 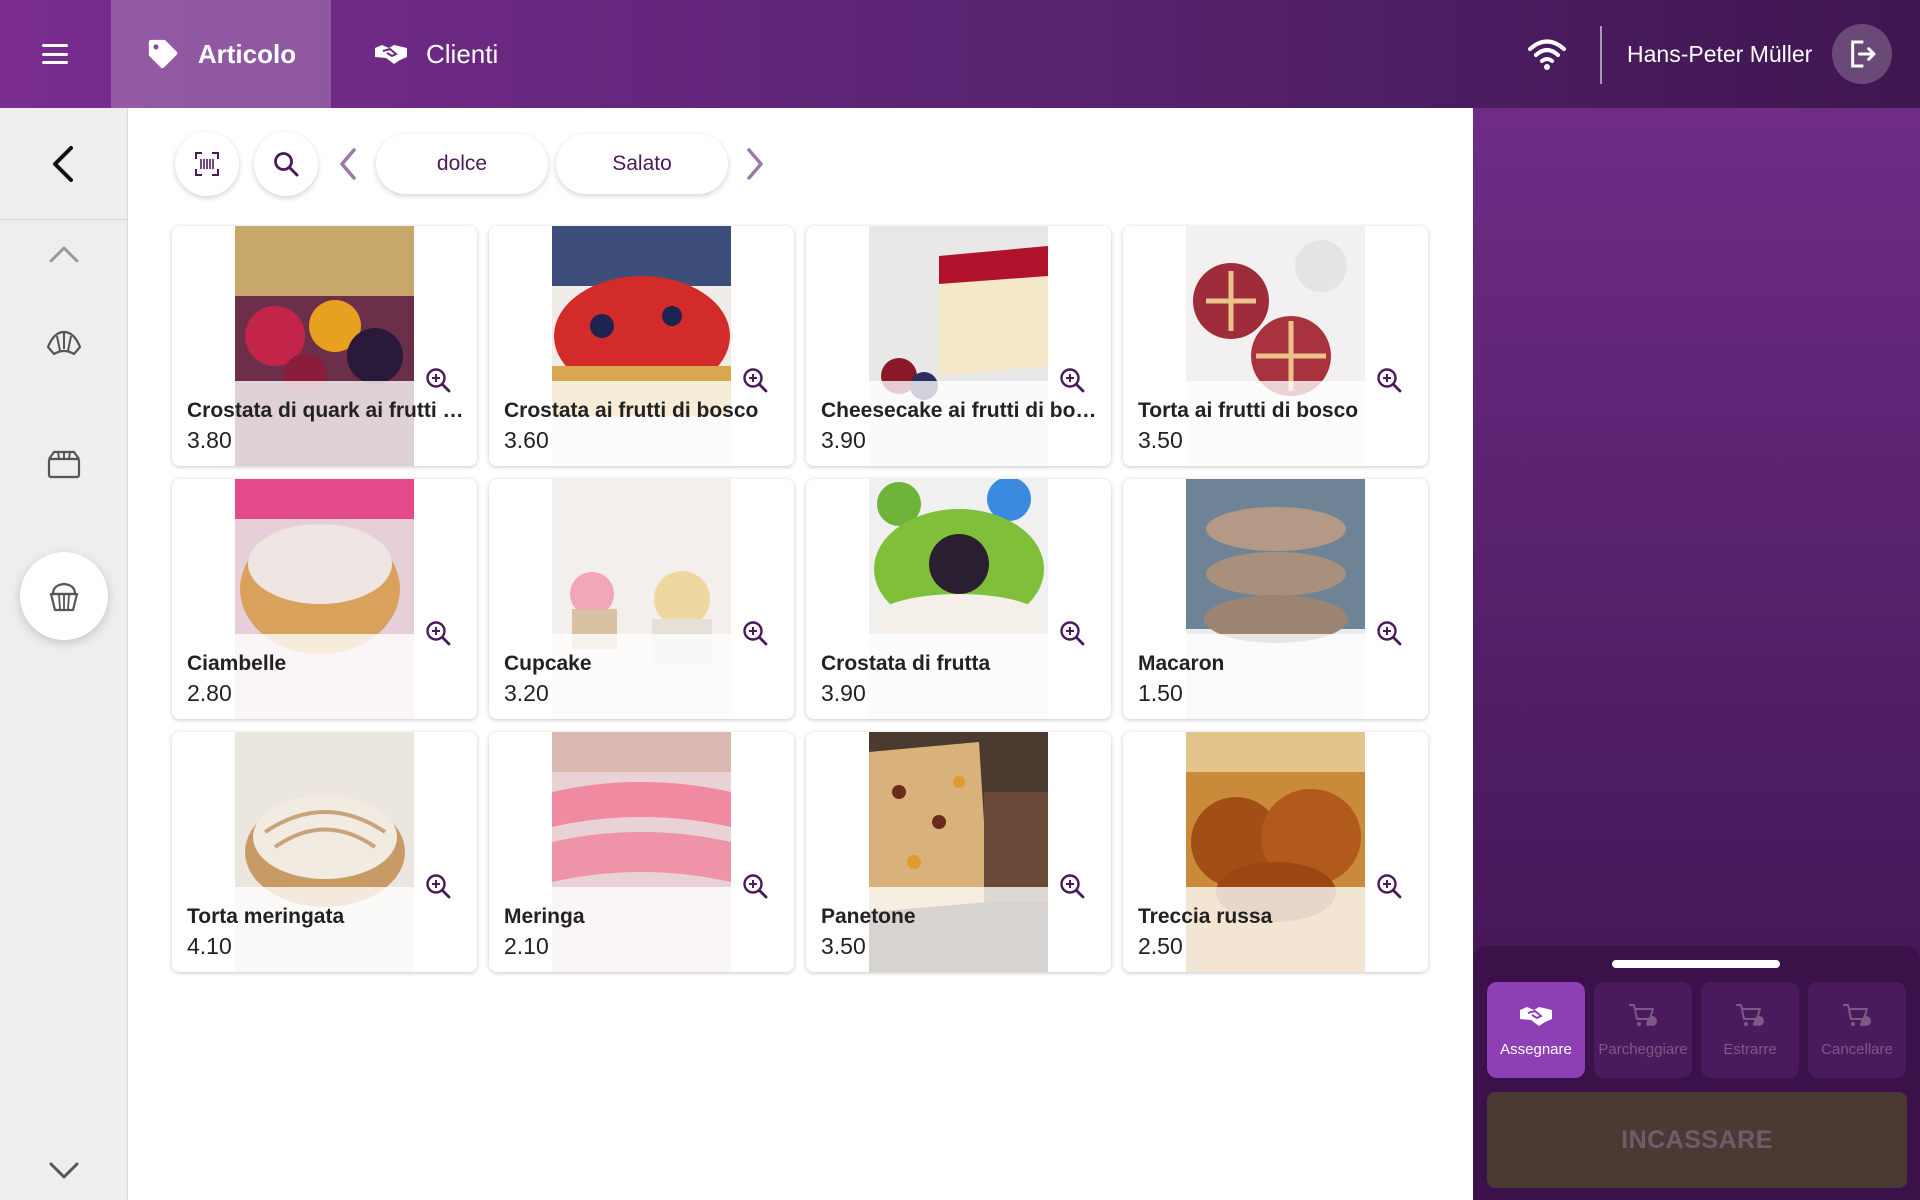 I want to click on category-cupcake, so click(x=64, y=596).